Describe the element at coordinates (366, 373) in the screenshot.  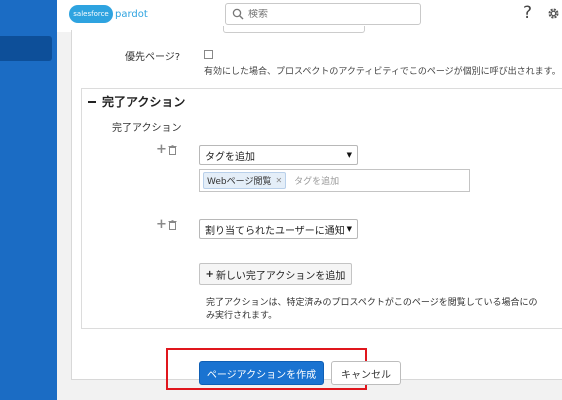
I see `cancel-button: キャンセル` at that location.